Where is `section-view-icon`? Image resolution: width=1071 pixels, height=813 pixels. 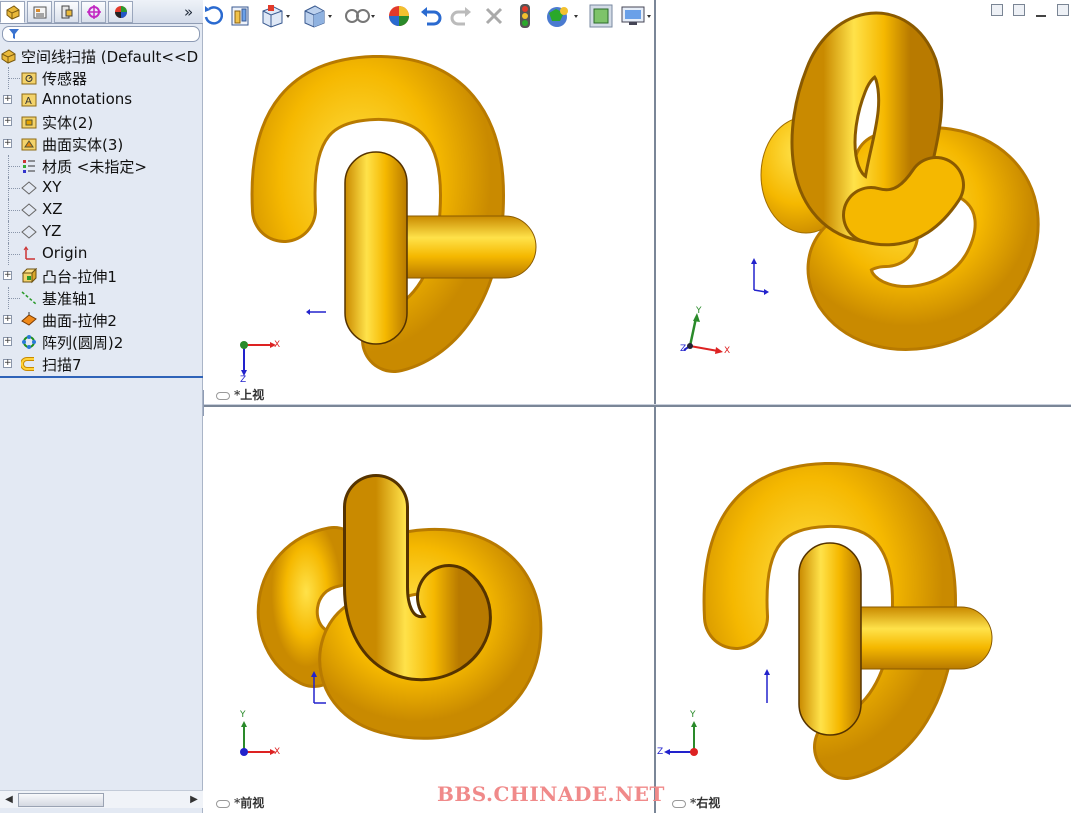
section-view-icon is located at coordinates (276, 16).